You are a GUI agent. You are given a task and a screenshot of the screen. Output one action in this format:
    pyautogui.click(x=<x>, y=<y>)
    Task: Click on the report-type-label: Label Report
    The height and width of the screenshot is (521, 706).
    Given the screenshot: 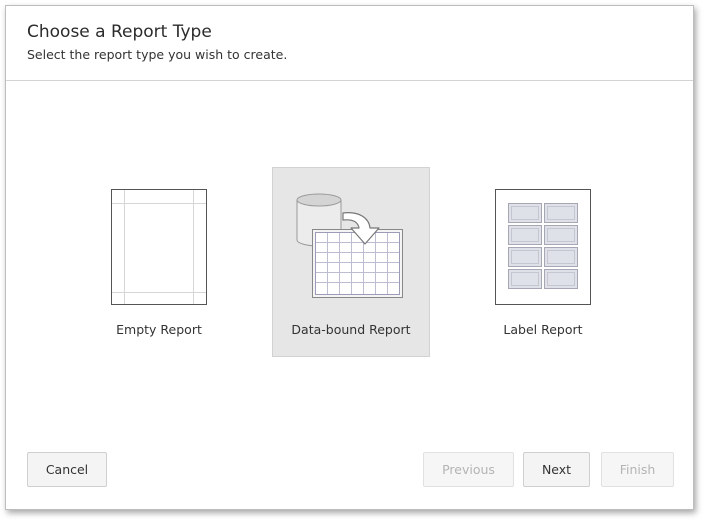 What is the action you would take?
    pyautogui.click(x=543, y=329)
    